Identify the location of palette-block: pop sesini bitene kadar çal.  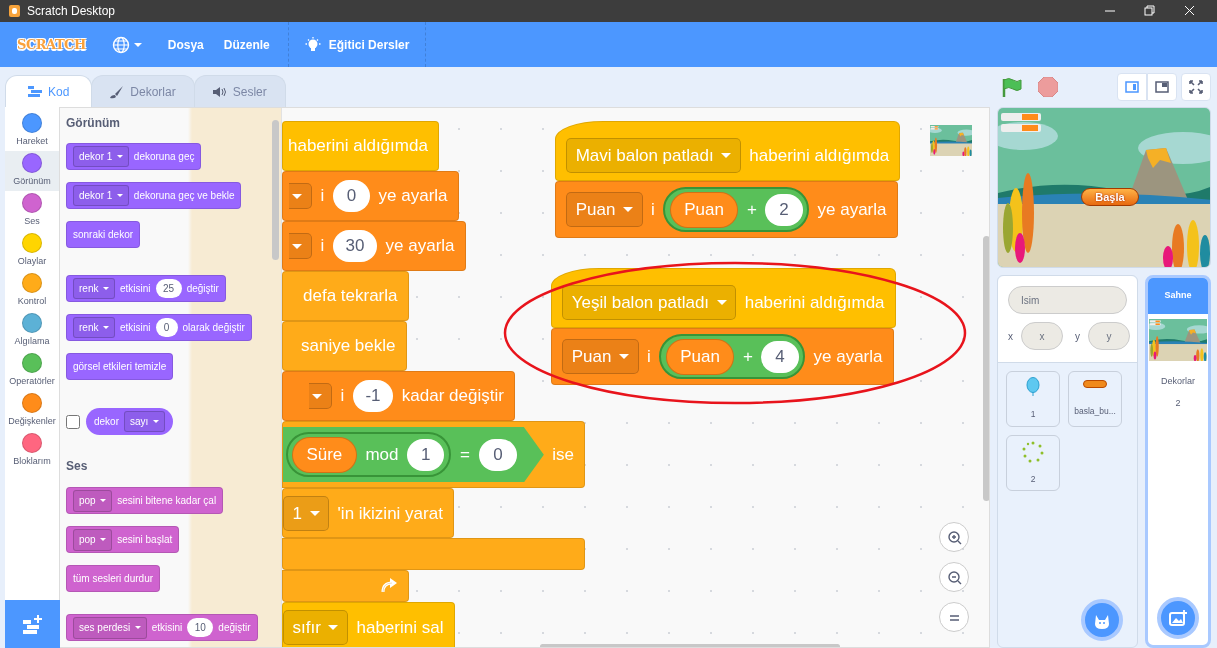
(145, 501).